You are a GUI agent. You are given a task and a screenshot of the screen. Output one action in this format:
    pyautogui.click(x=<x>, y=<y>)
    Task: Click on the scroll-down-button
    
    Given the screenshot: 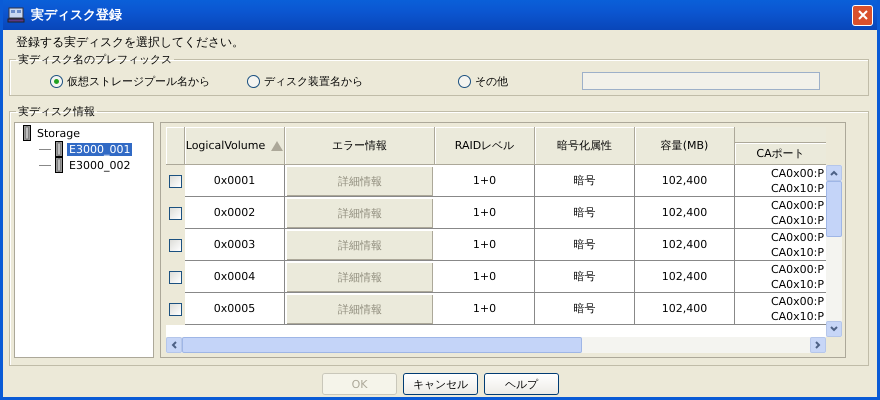 What is the action you would take?
    pyautogui.click(x=834, y=329)
    